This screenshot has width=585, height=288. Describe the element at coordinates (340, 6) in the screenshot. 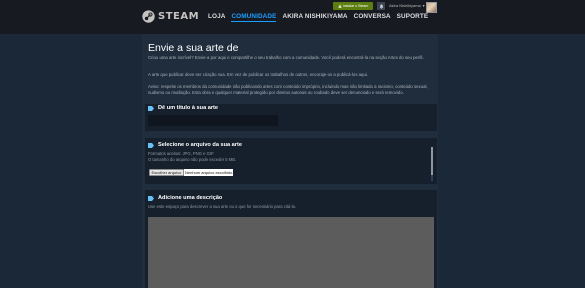

I see `download-icon` at that location.